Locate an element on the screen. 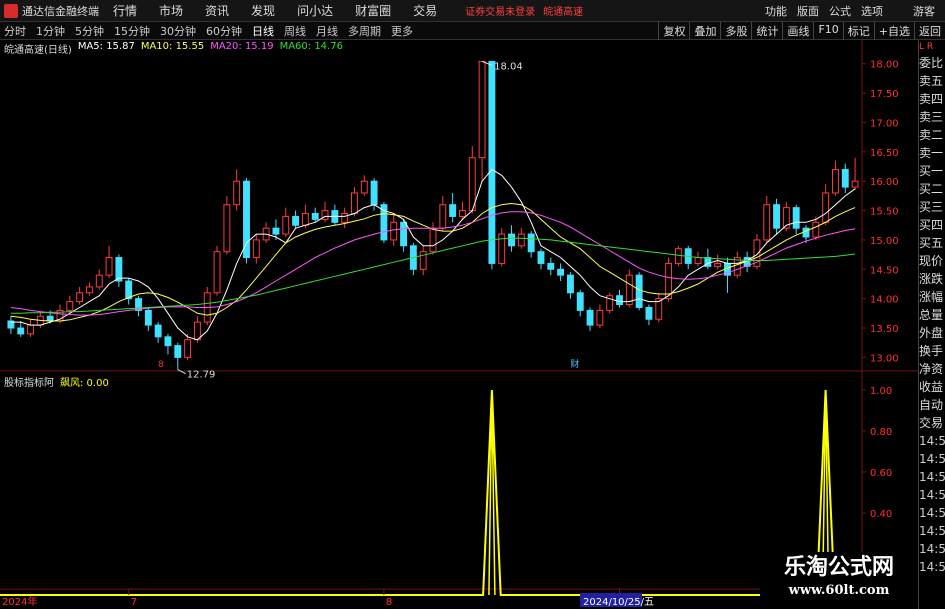  menu-item-news: 资讯 is located at coordinates (217, 10).